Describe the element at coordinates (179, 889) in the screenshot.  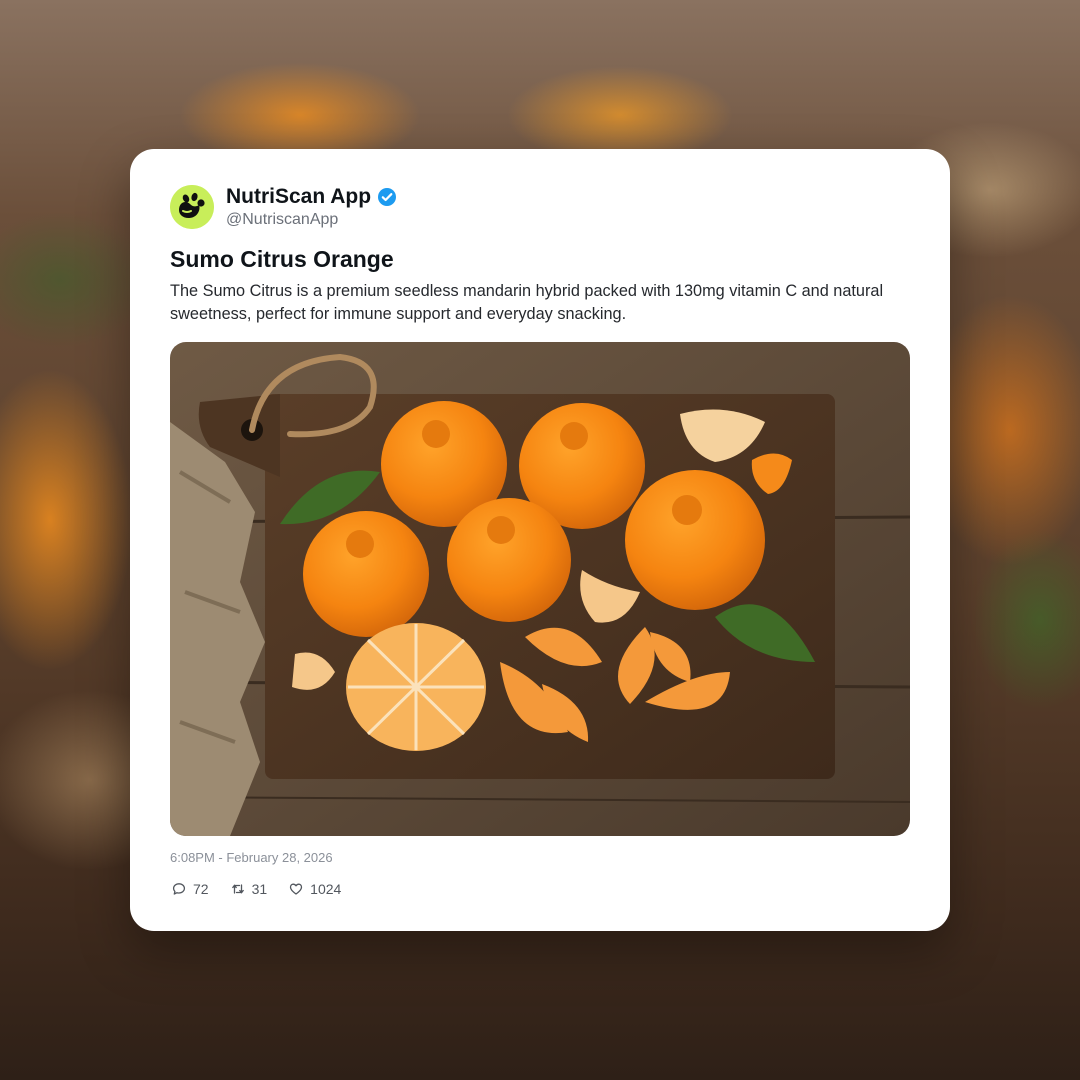
I see `comment-icon` at that location.